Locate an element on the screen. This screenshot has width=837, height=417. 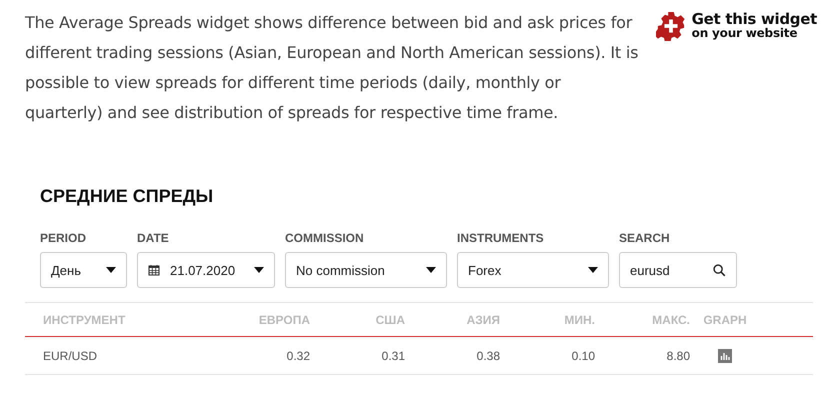
table-cell-text: 0.32 is located at coordinates (298, 355).